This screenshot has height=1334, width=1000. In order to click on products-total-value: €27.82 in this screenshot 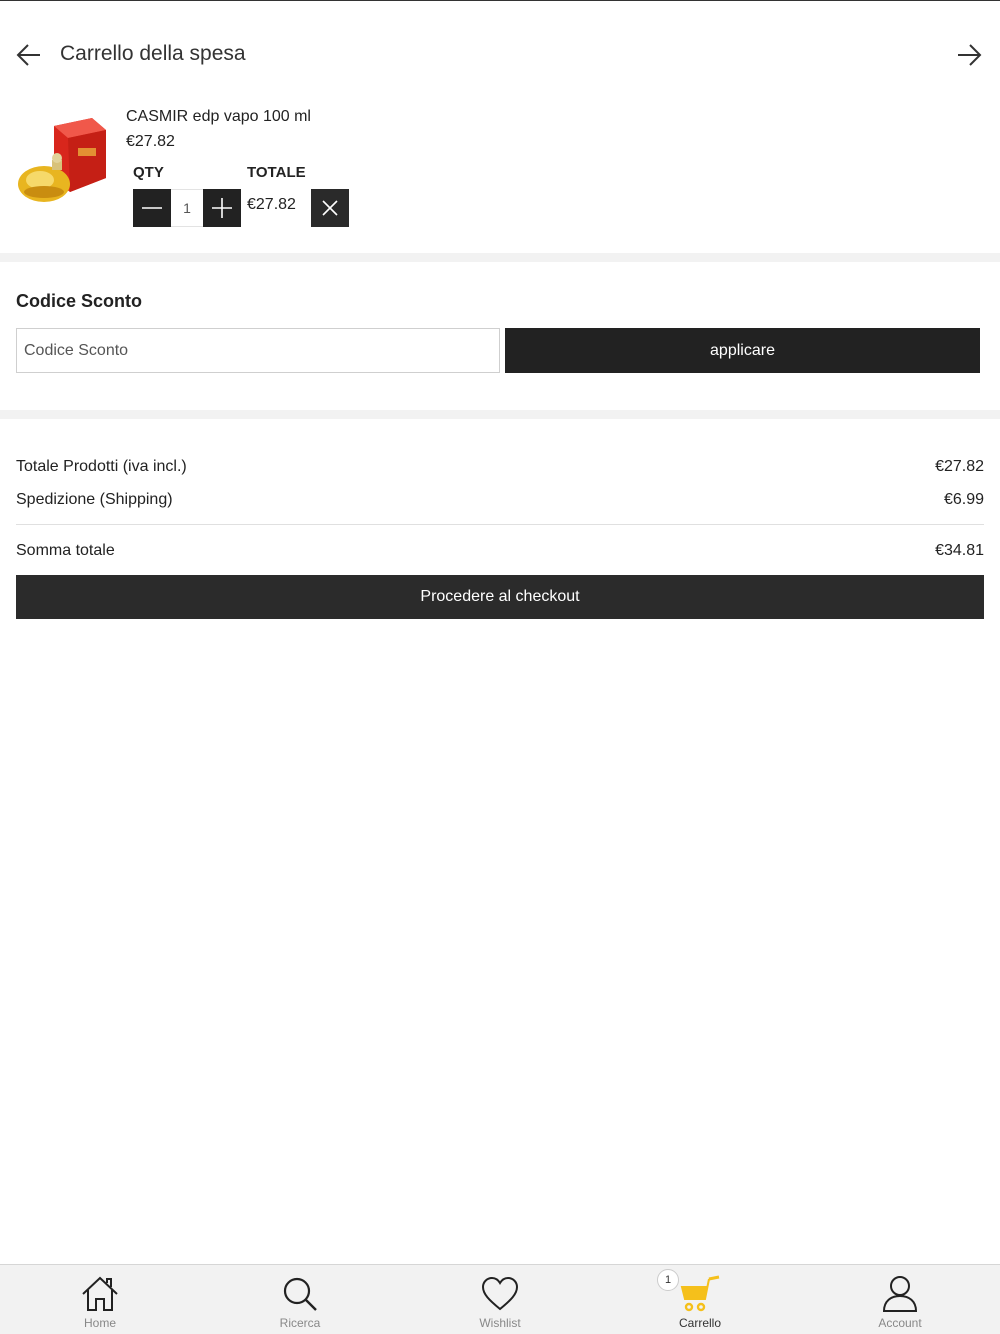, I will do `click(959, 466)`.